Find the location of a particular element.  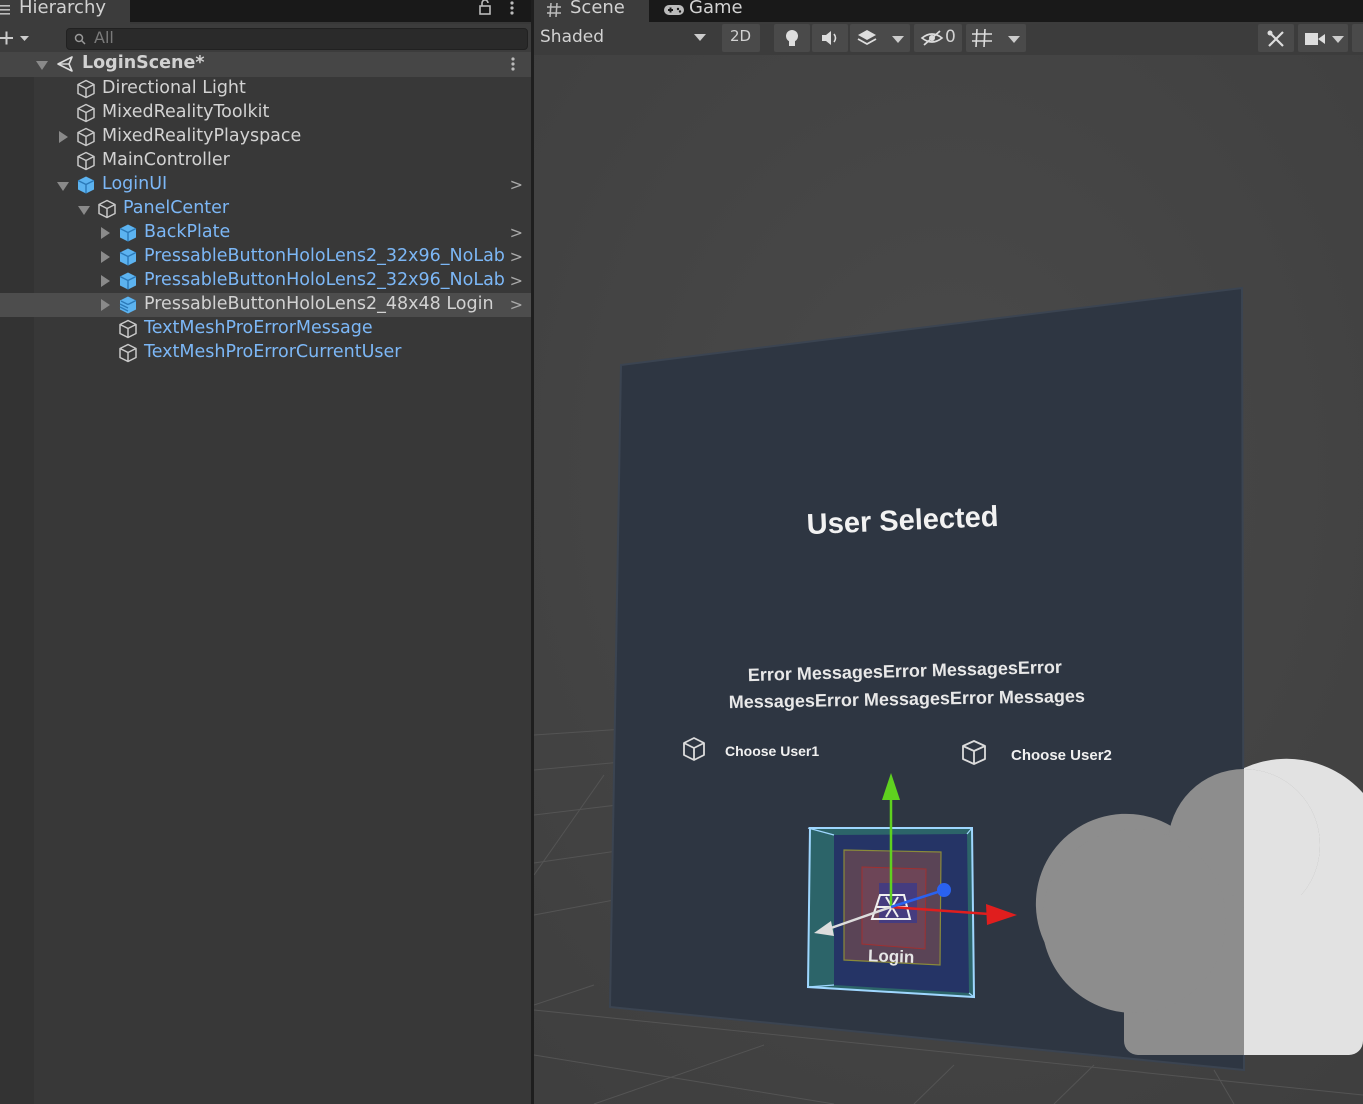

hierarchy-item-label: PressableButtonHoloLens2_48x48 Login is located at coordinates (319, 304).